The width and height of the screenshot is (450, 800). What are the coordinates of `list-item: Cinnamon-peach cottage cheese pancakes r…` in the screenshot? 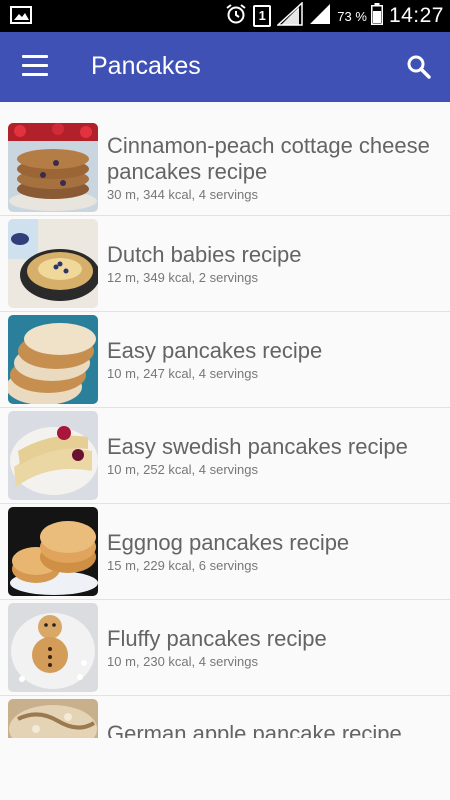 It's located at (225, 168).